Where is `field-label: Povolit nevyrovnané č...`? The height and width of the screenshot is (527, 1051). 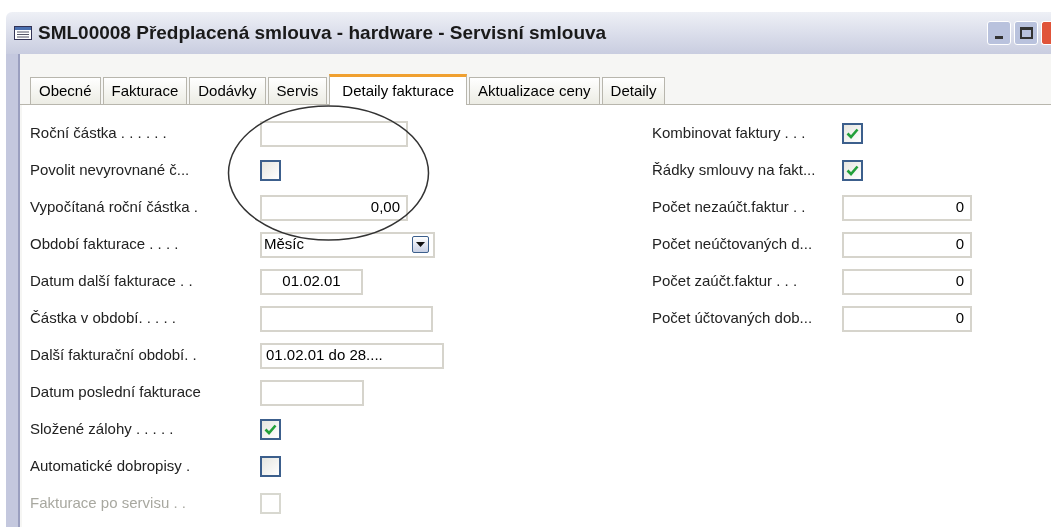
field-label: Povolit nevyrovnané č... is located at coordinates (110, 170).